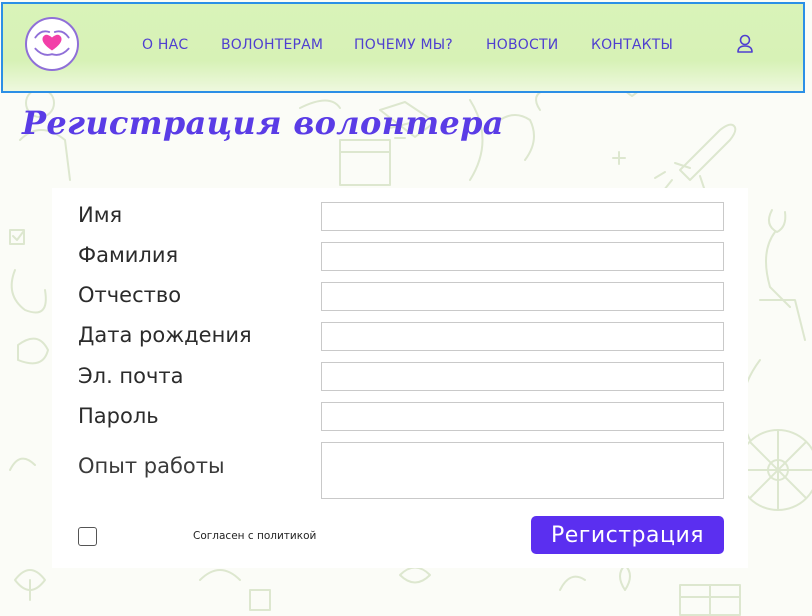 This screenshot has width=812, height=616. Describe the element at coordinates (165, 335) in the screenshot. I see `birth-date-label: Дата рождения` at that location.